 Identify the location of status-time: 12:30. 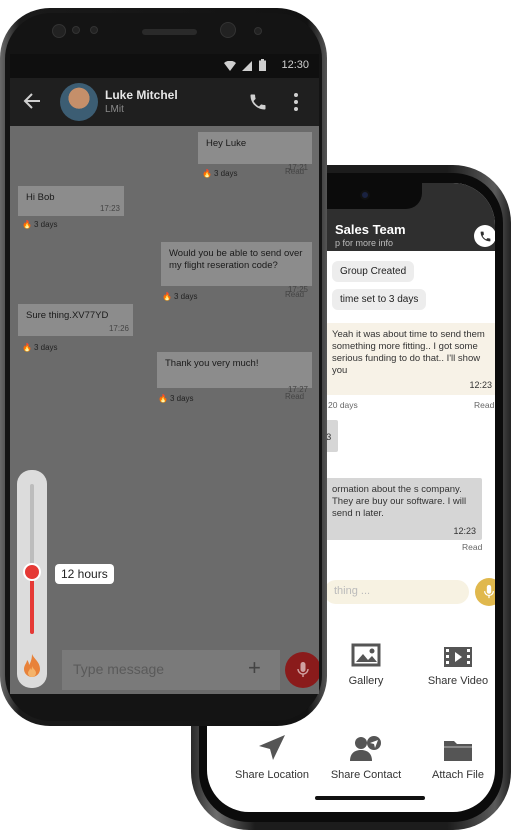
(295, 65).